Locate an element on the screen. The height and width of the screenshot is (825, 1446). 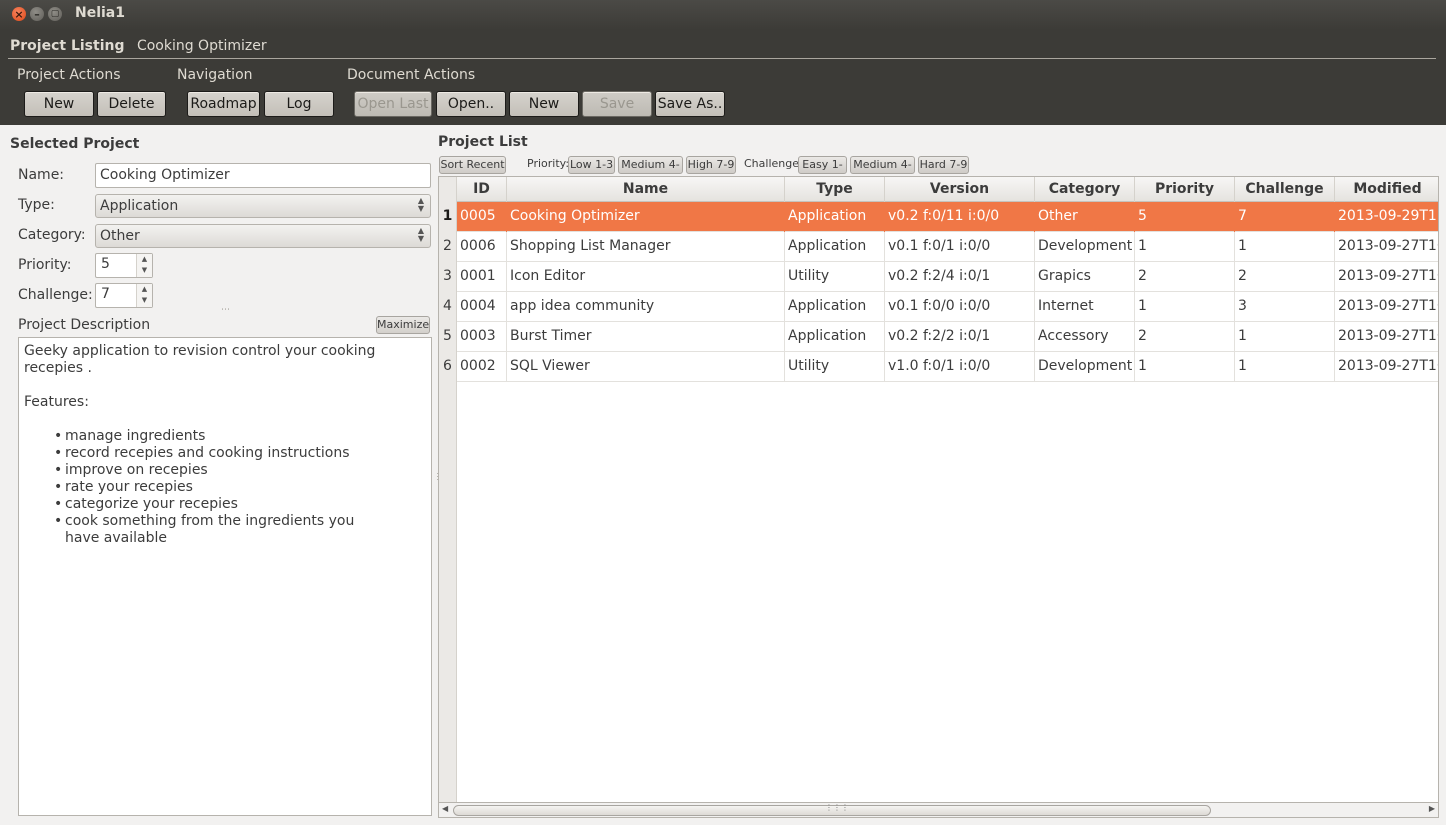
delete-project-button: Delete is located at coordinates (131, 104).